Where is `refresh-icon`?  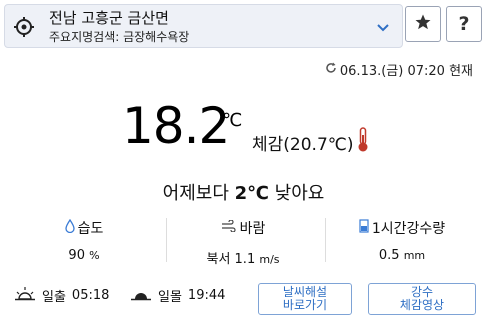
refresh-icon is located at coordinates (331, 70).